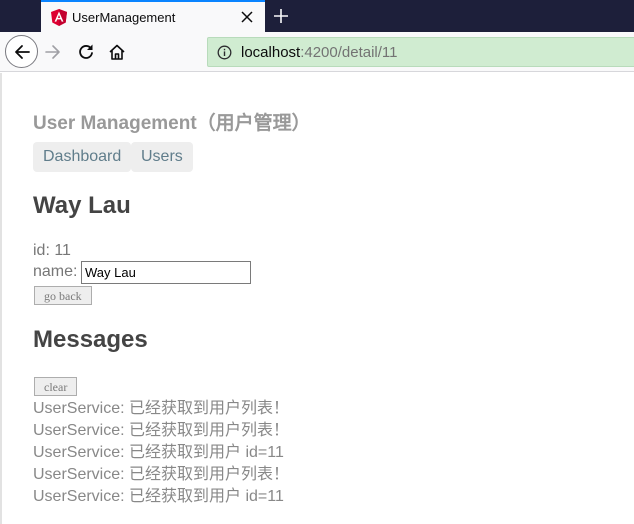 The height and width of the screenshot is (524, 634). Describe the element at coordinates (55, 271) in the screenshot. I see `name-label: name:` at that location.